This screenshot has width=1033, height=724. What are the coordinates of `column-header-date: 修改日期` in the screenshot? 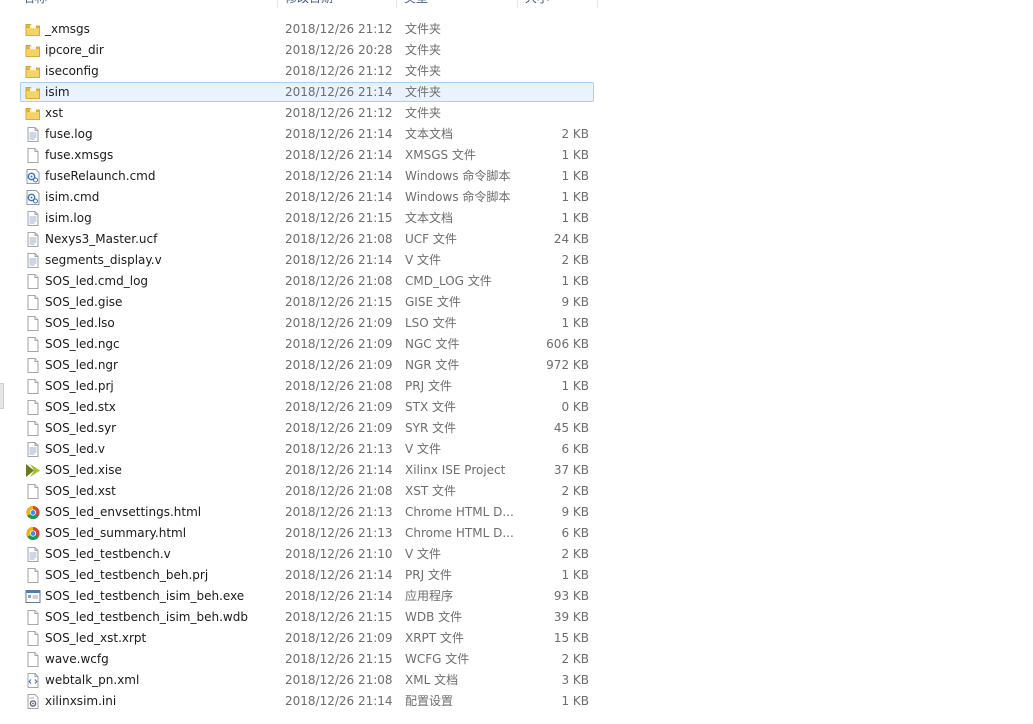 It's located at (337, 4).